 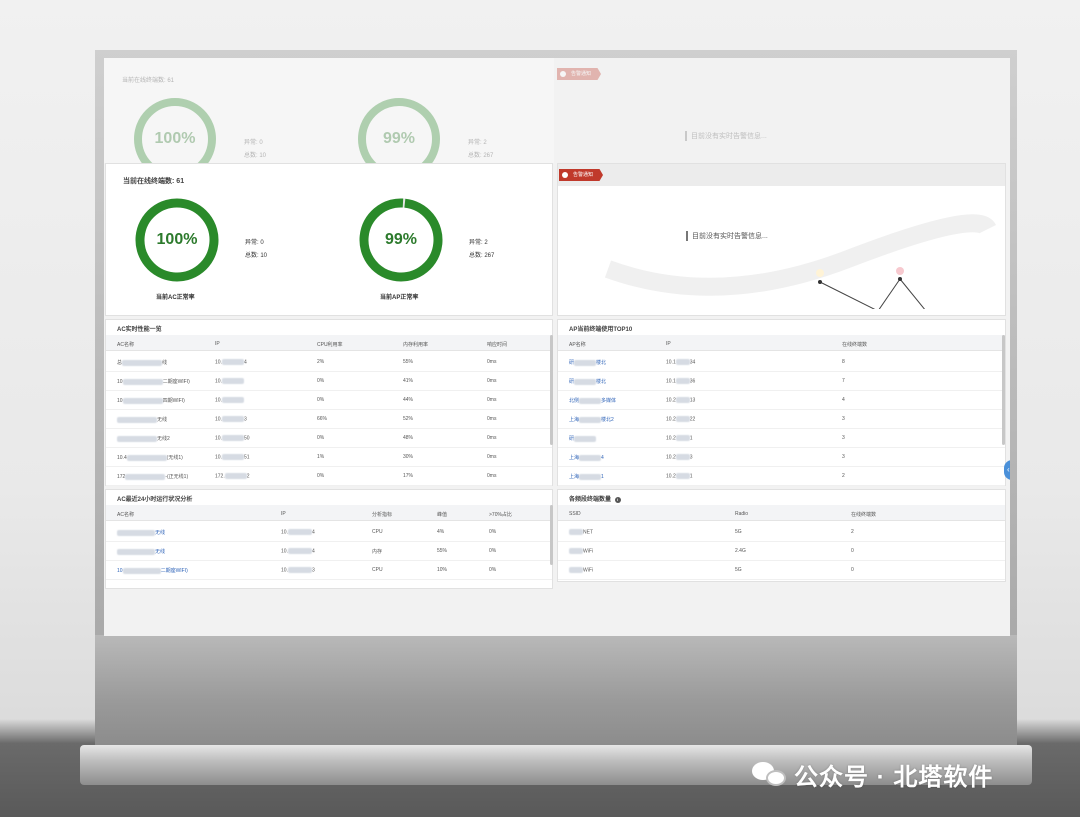 I want to click on ac-abnormal-label: 异常:, so click(x=252, y=243).